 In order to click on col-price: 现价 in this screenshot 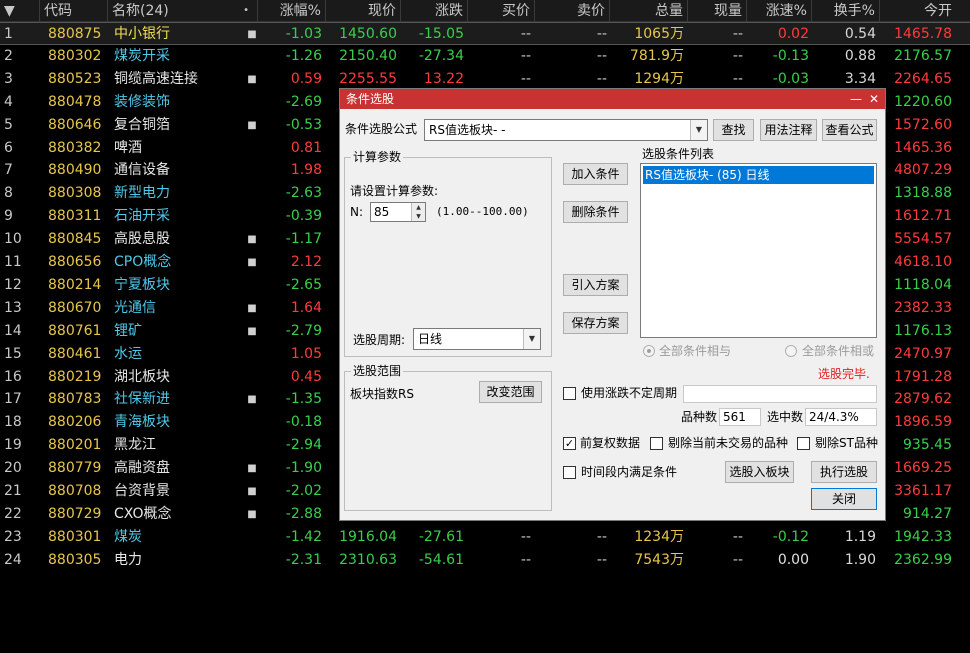, I will do `click(363, 11)`.